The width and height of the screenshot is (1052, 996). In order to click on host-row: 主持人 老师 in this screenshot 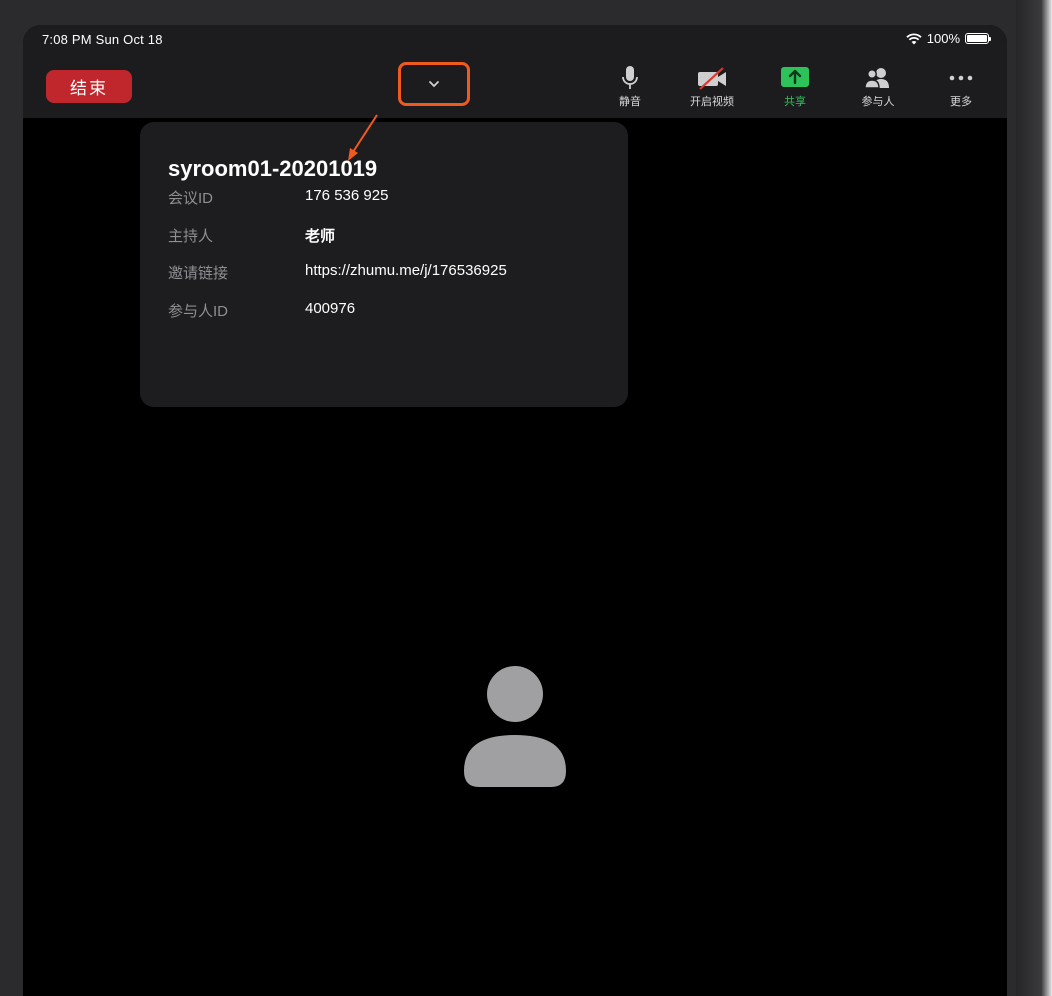, I will do `click(388, 236)`.